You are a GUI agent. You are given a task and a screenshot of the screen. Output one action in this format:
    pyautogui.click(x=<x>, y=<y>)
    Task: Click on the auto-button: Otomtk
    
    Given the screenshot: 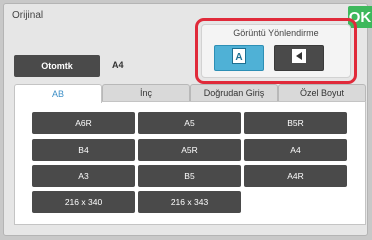 What is the action you would take?
    pyautogui.click(x=57, y=66)
    